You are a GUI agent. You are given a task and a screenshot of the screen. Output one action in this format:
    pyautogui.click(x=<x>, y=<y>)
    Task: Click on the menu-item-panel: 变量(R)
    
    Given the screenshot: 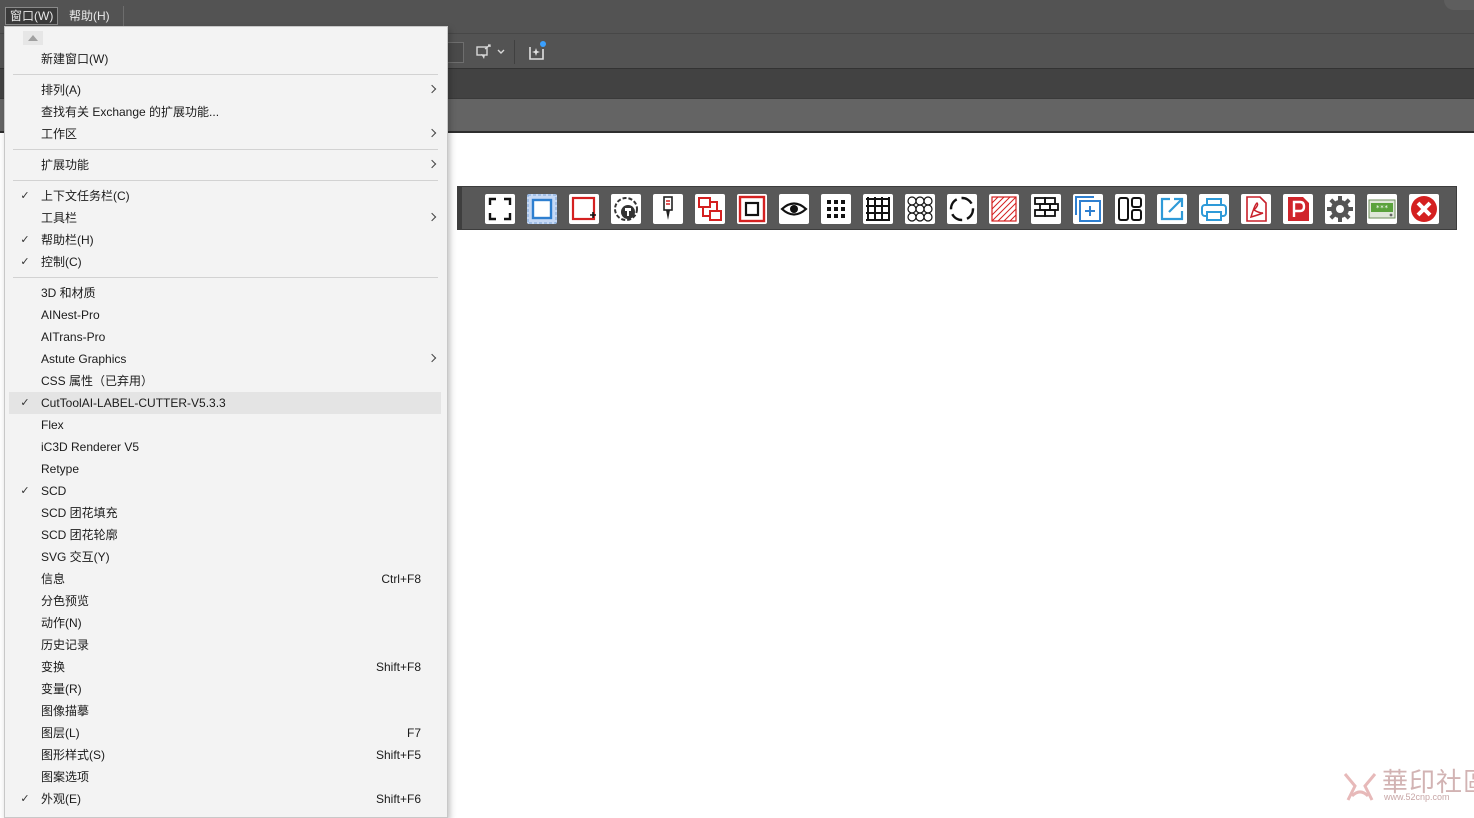 What is the action you would take?
    pyautogui.click(x=225, y=689)
    